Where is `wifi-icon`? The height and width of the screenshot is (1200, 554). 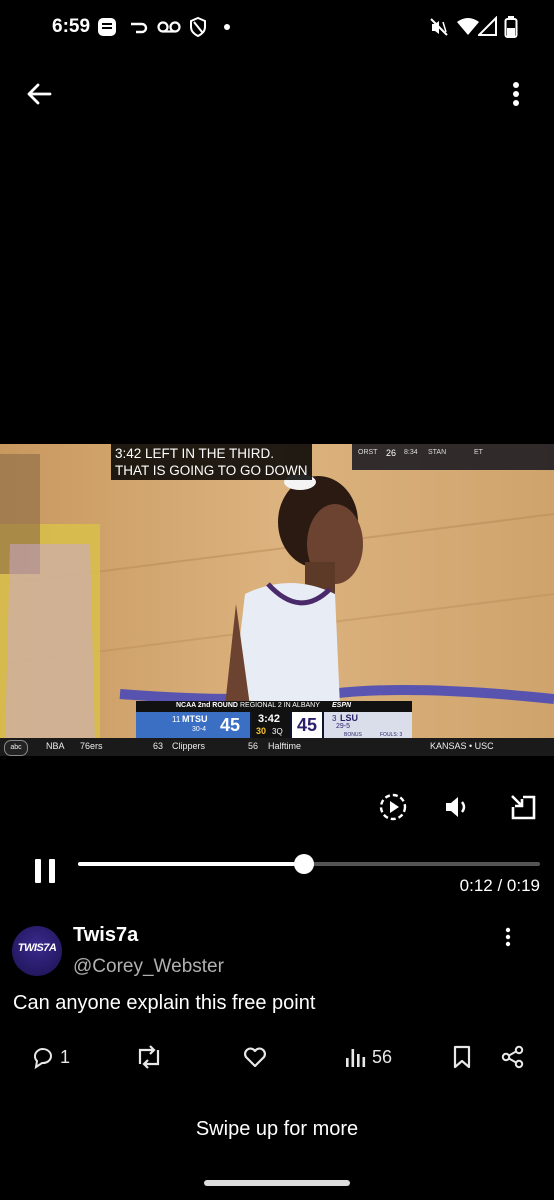 wifi-icon is located at coordinates (468, 27).